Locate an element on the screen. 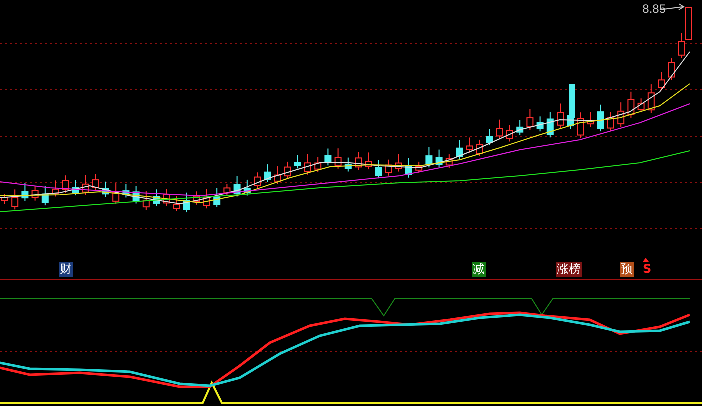  caret-icon is located at coordinates (646, 260).